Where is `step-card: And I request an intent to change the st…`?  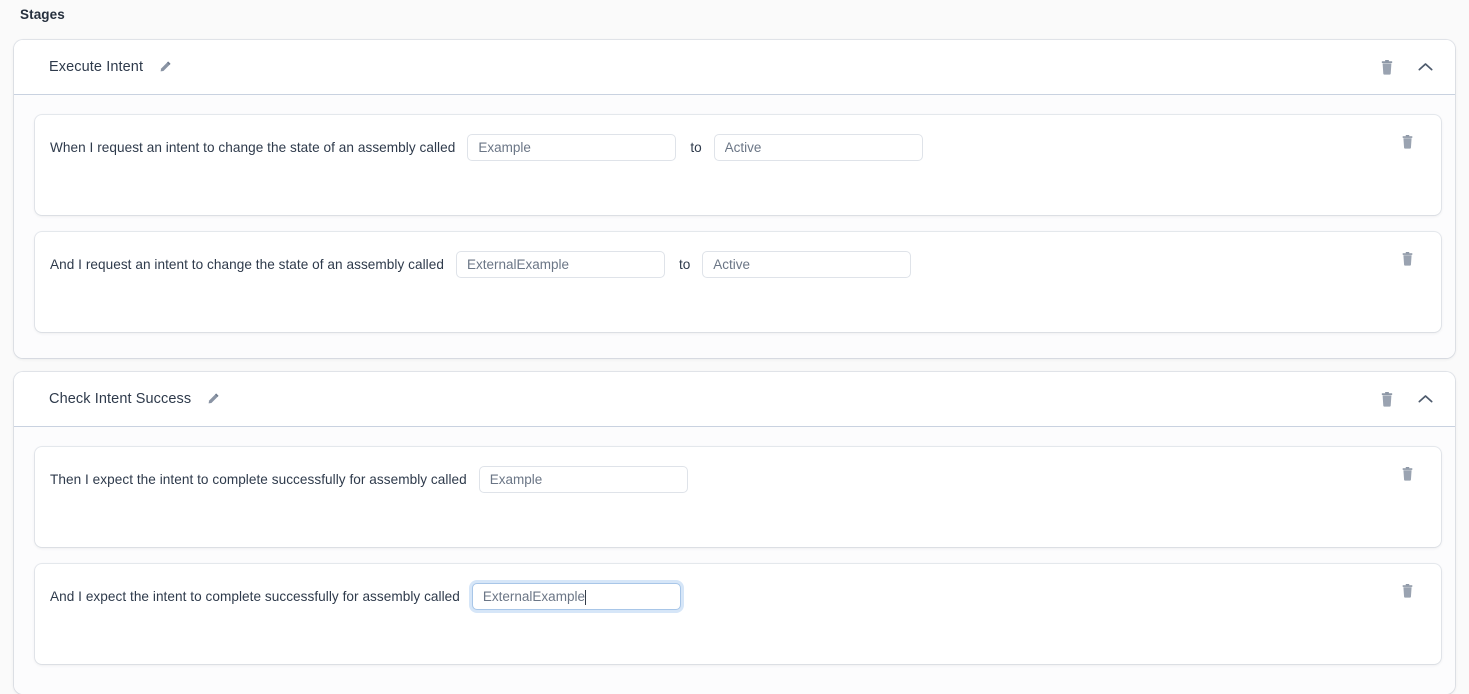 step-card: And I request an intent to change the st… is located at coordinates (738, 282).